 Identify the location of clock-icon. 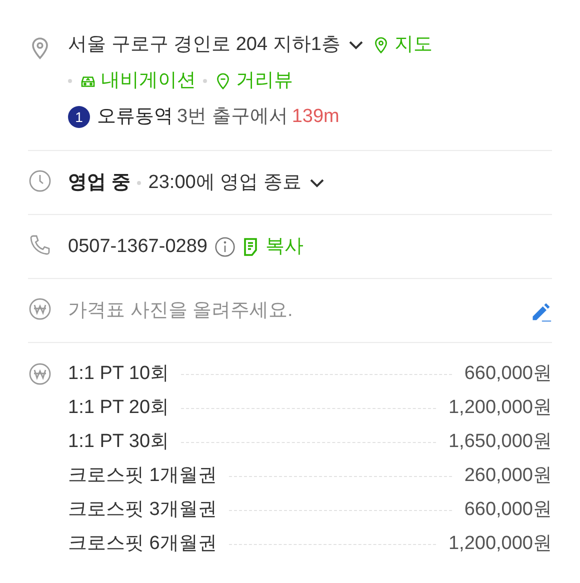
(40, 181).